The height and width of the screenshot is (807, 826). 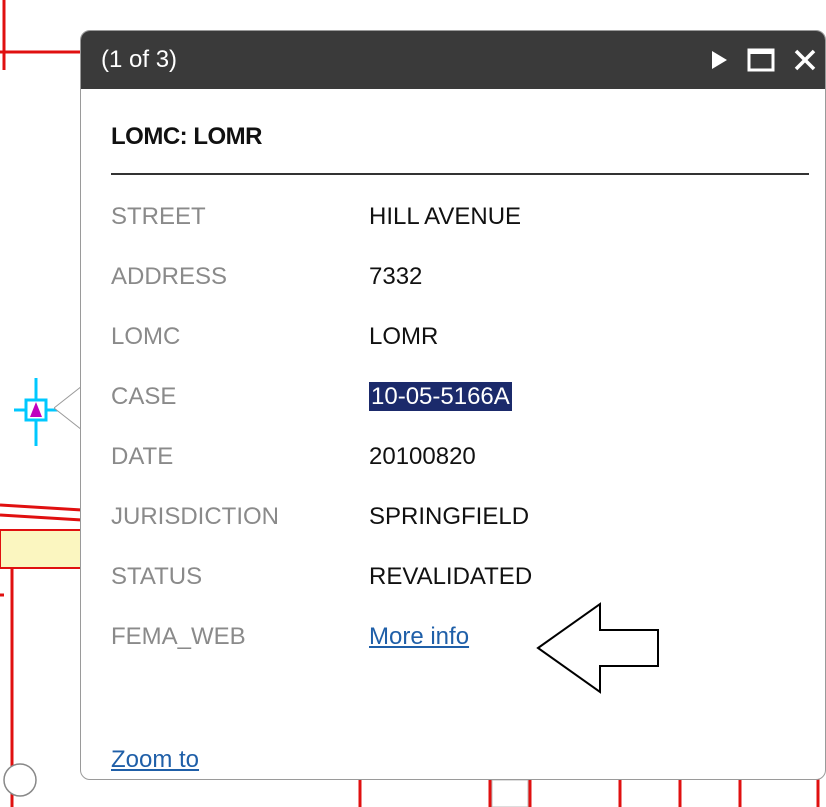 What do you see at coordinates (396, 276) in the screenshot?
I see `attribute-value: 7332` at bounding box center [396, 276].